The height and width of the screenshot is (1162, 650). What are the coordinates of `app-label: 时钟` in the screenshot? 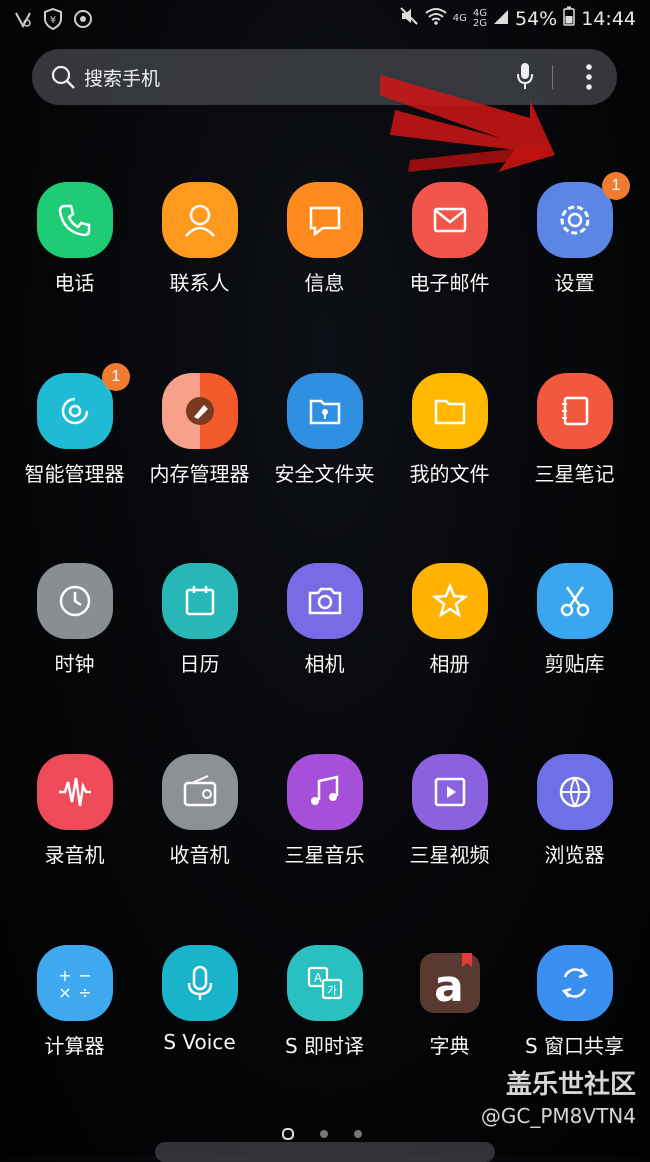 It's located at (74, 664).